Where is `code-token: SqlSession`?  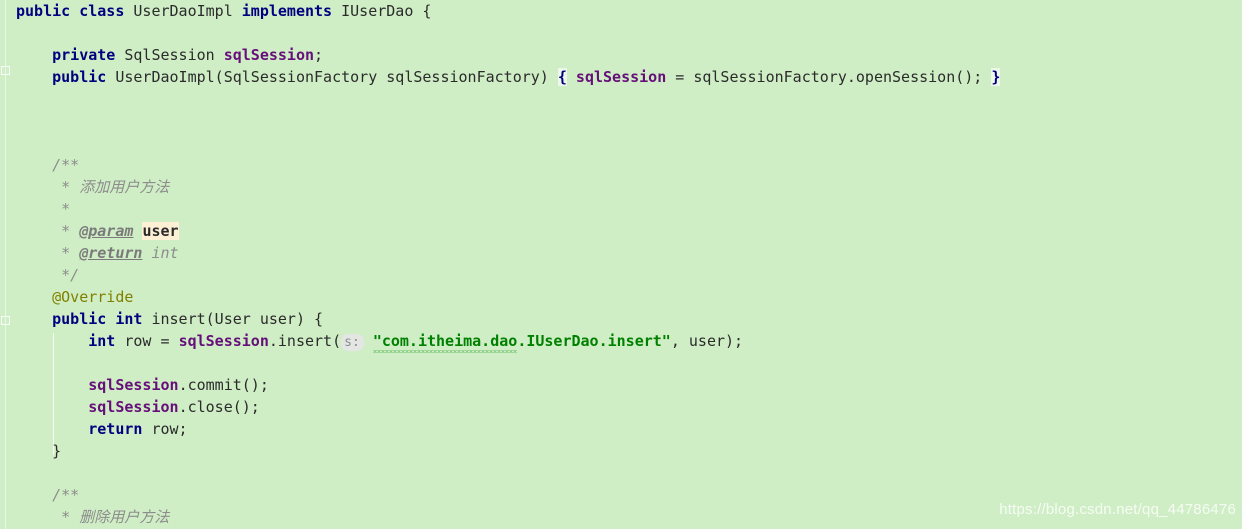
code-token: SqlSession is located at coordinates (169, 55).